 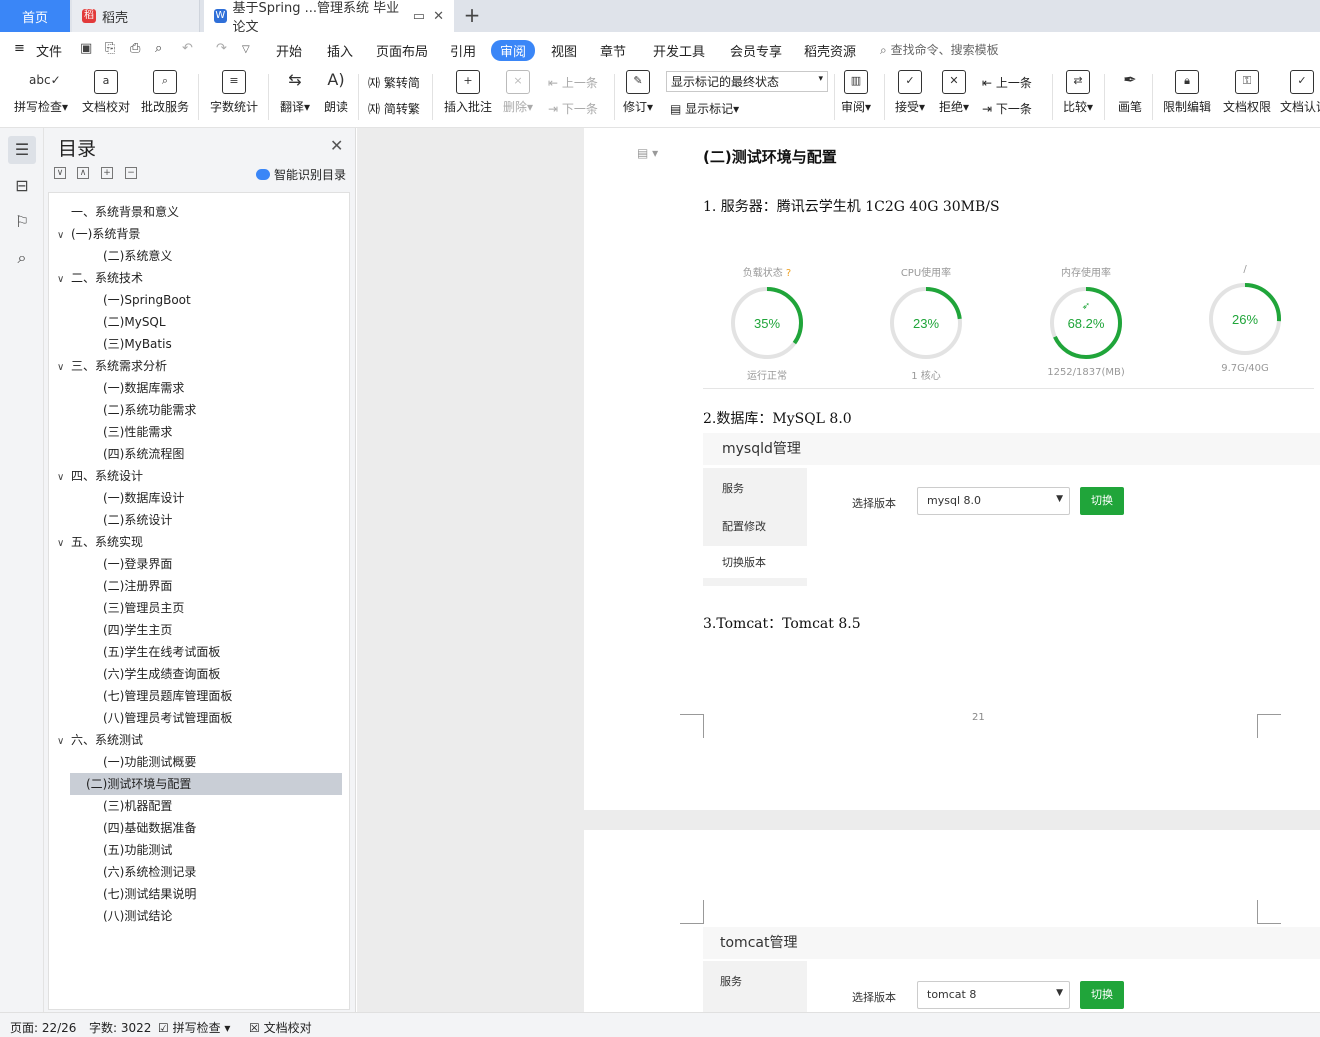 What do you see at coordinates (194, 1027) in the screenshot?
I see `status-spell-check: ☑ 拼写检查 ▾` at bounding box center [194, 1027].